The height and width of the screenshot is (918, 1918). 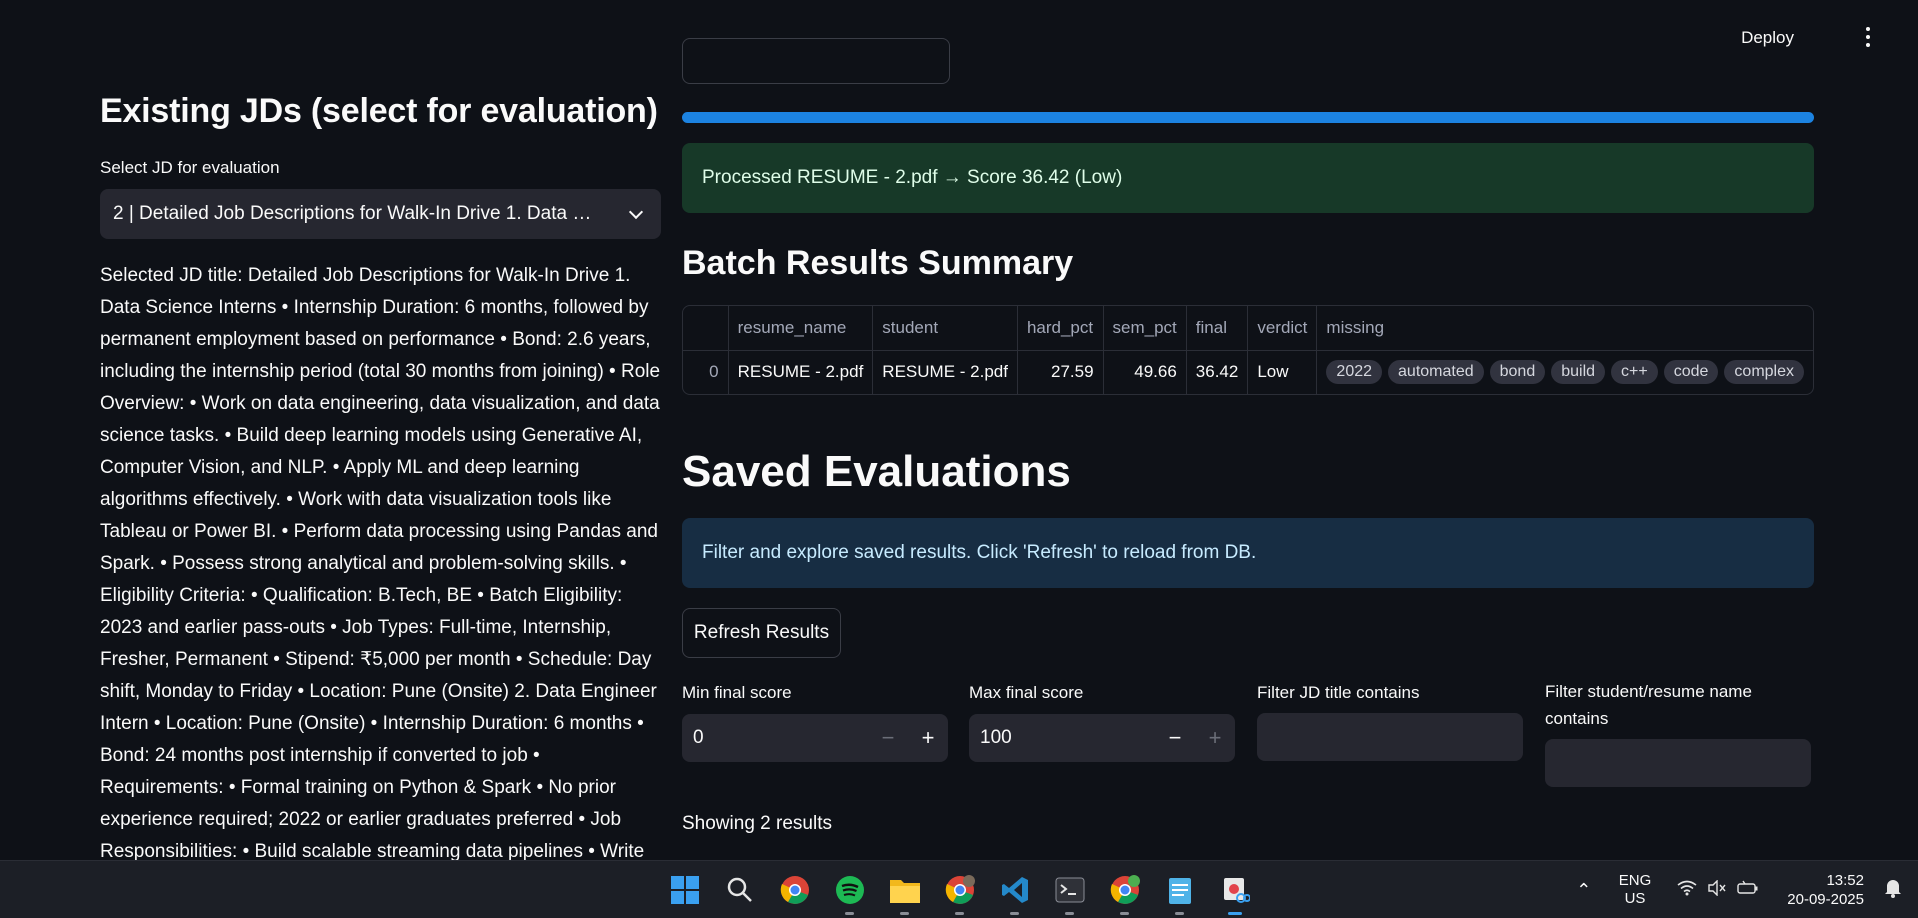 I want to click on column-header-student: student, so click(x=945, y=328).